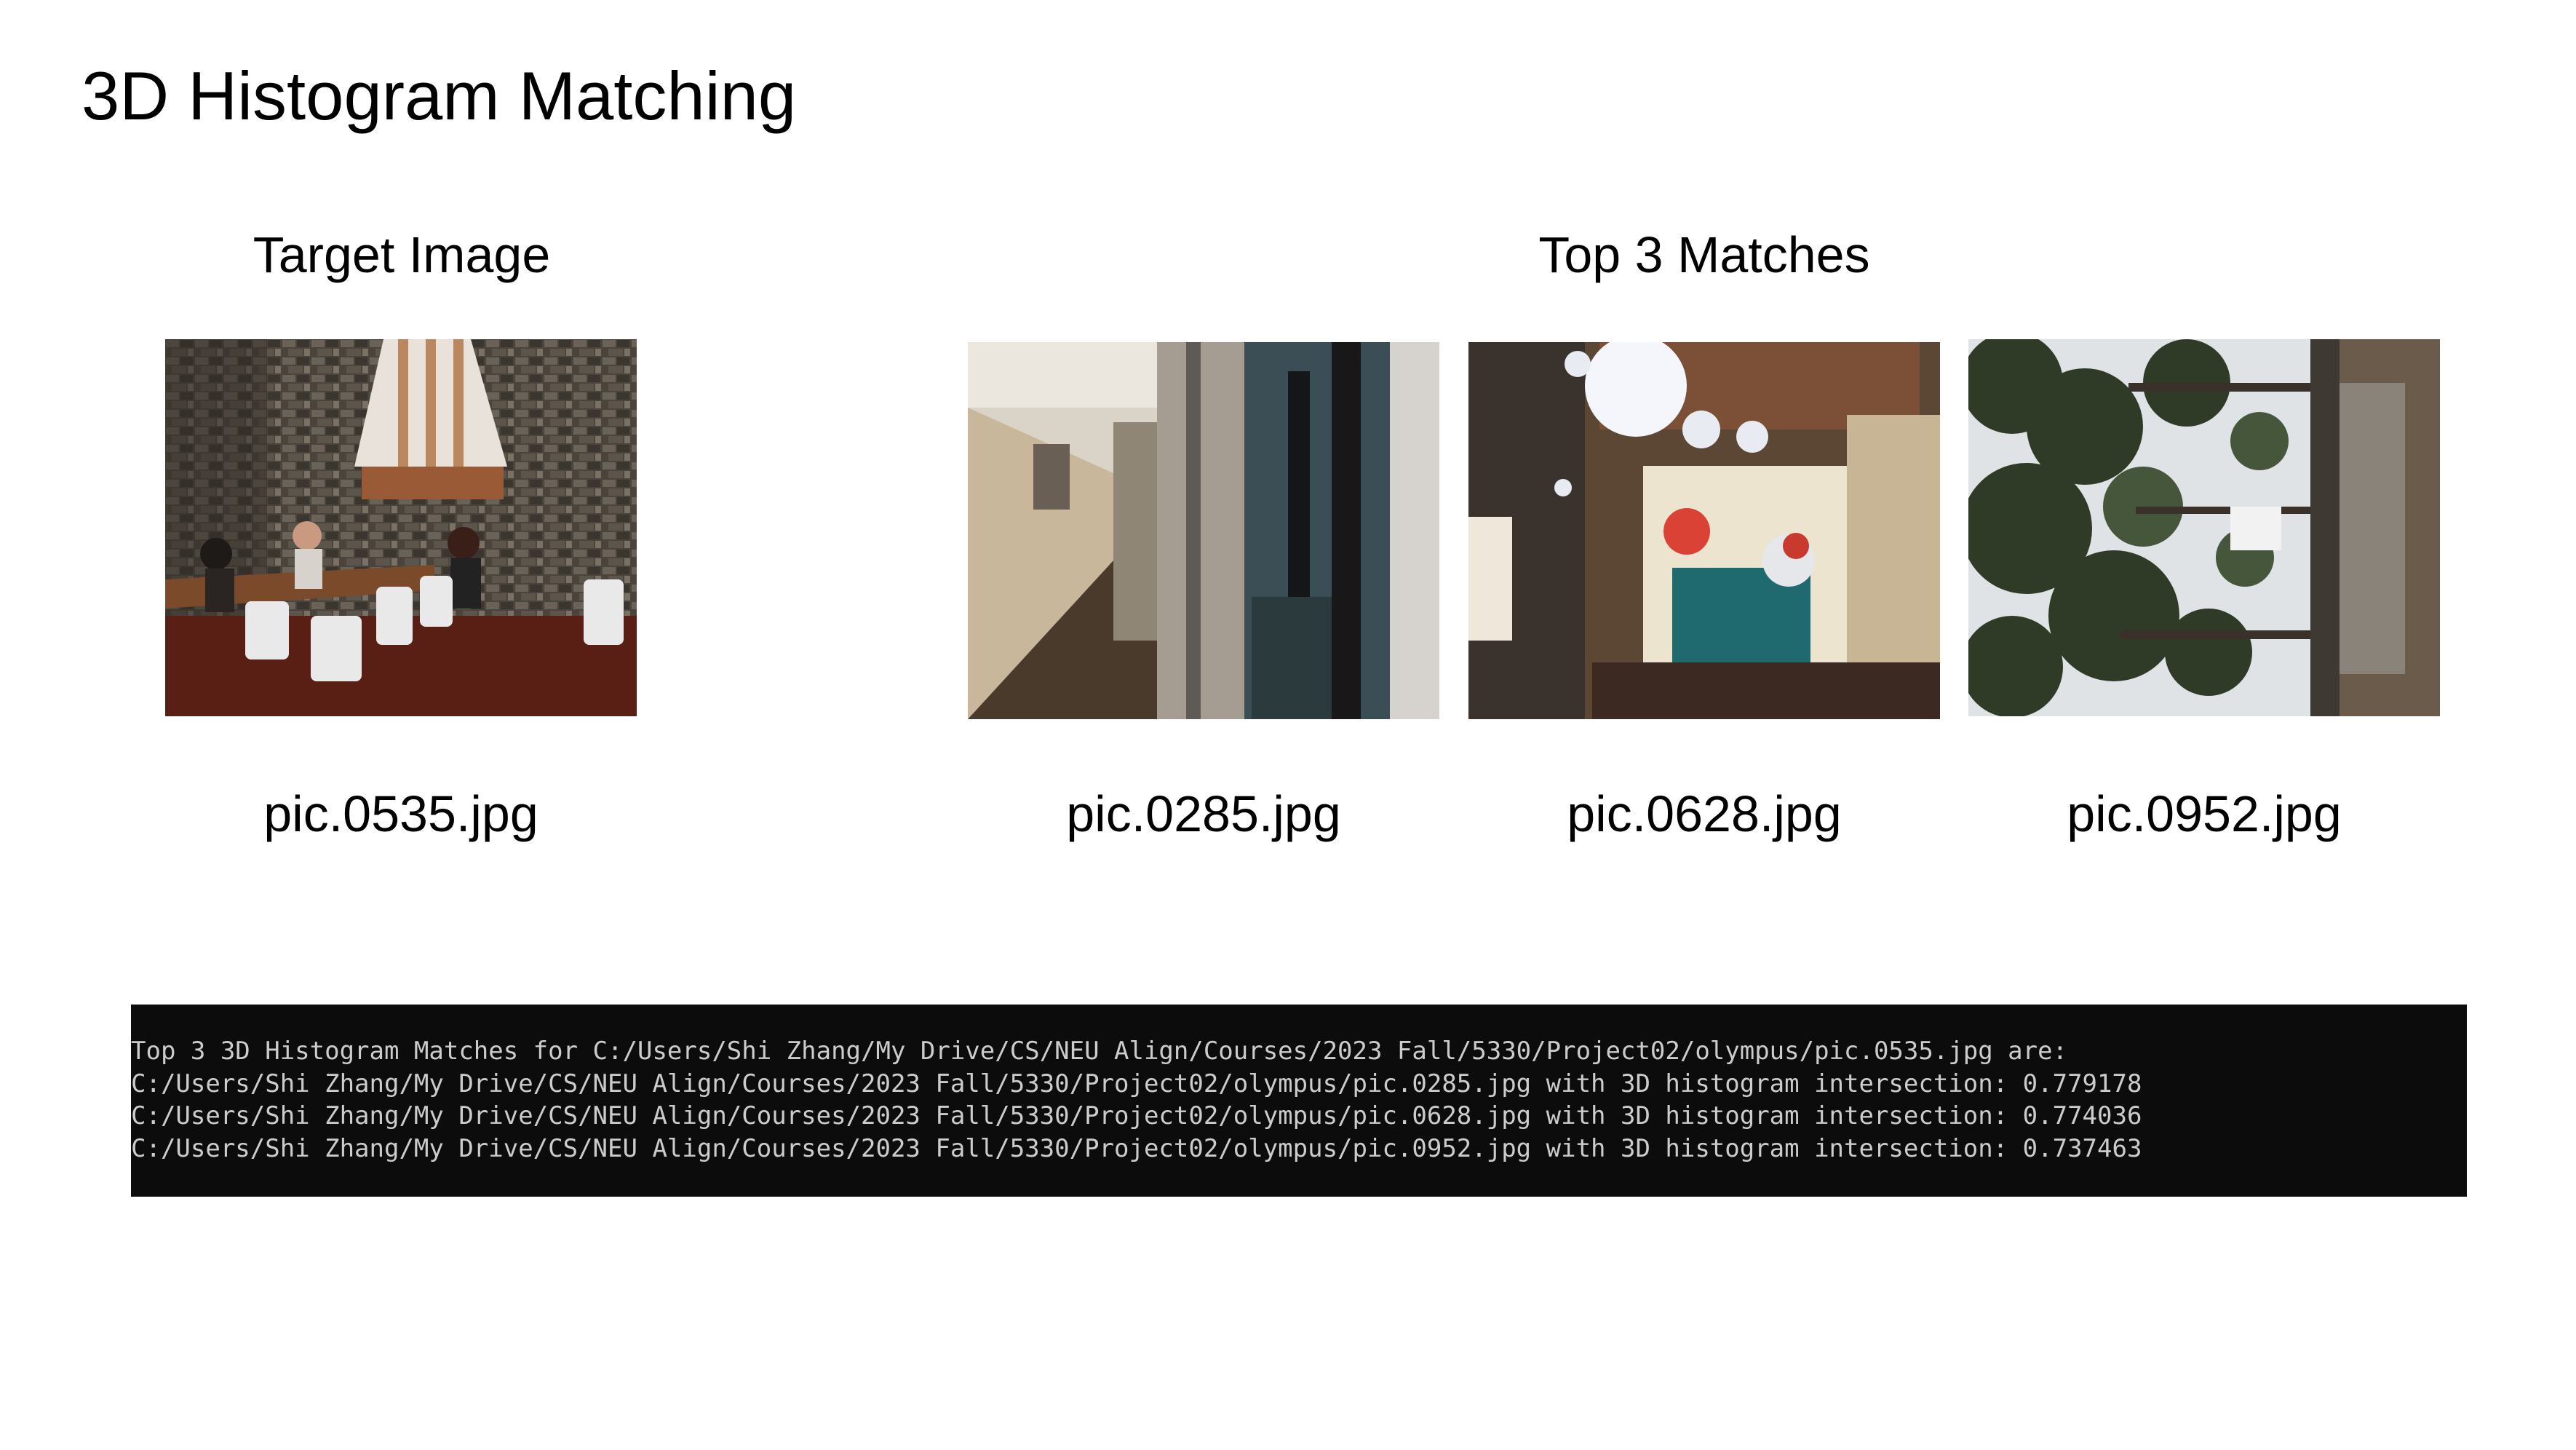 The width and height of the screenshot is (2576, 1450). What do you see at coordinates (440, 96) in the screenshot?
I see `slide-title: 3D Histogram Matching` at bounding box center [440, 96].